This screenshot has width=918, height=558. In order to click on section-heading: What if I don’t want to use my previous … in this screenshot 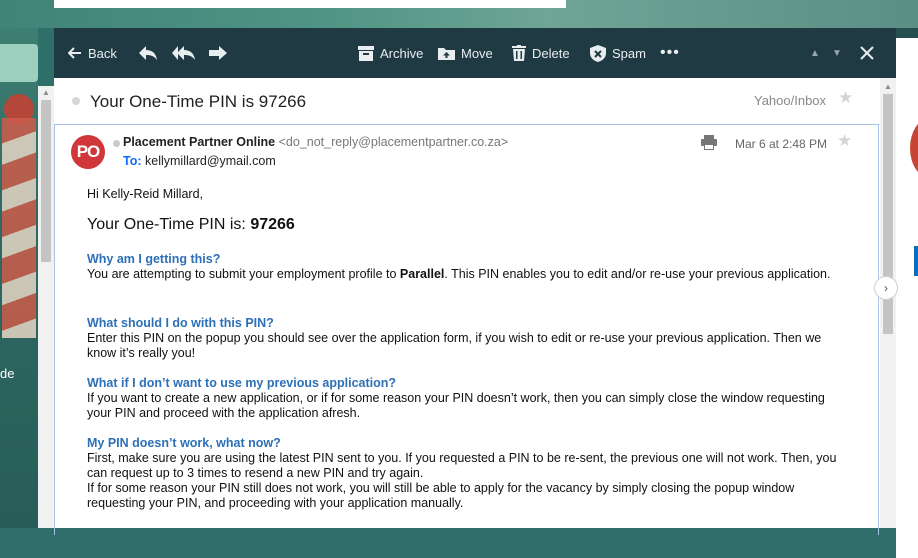, I will do `click(242, 383)`.